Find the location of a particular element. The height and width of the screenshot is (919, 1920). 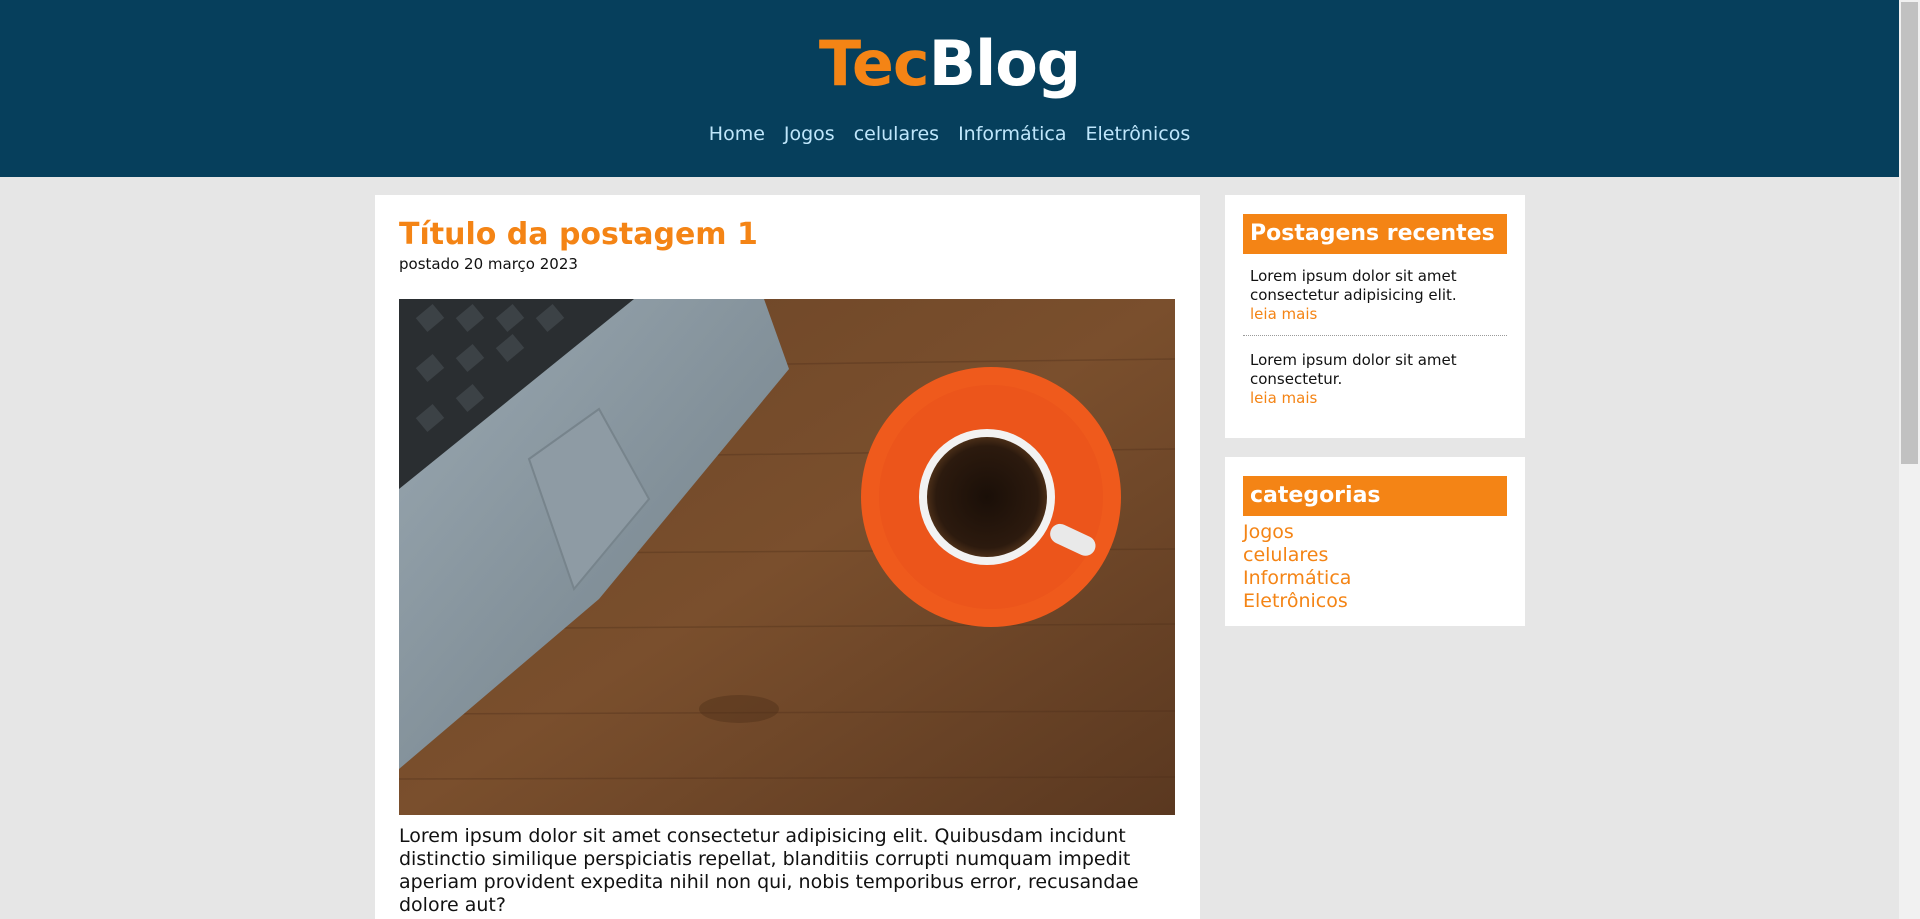

category-item: Informática is located at coordinates (1297, 578).